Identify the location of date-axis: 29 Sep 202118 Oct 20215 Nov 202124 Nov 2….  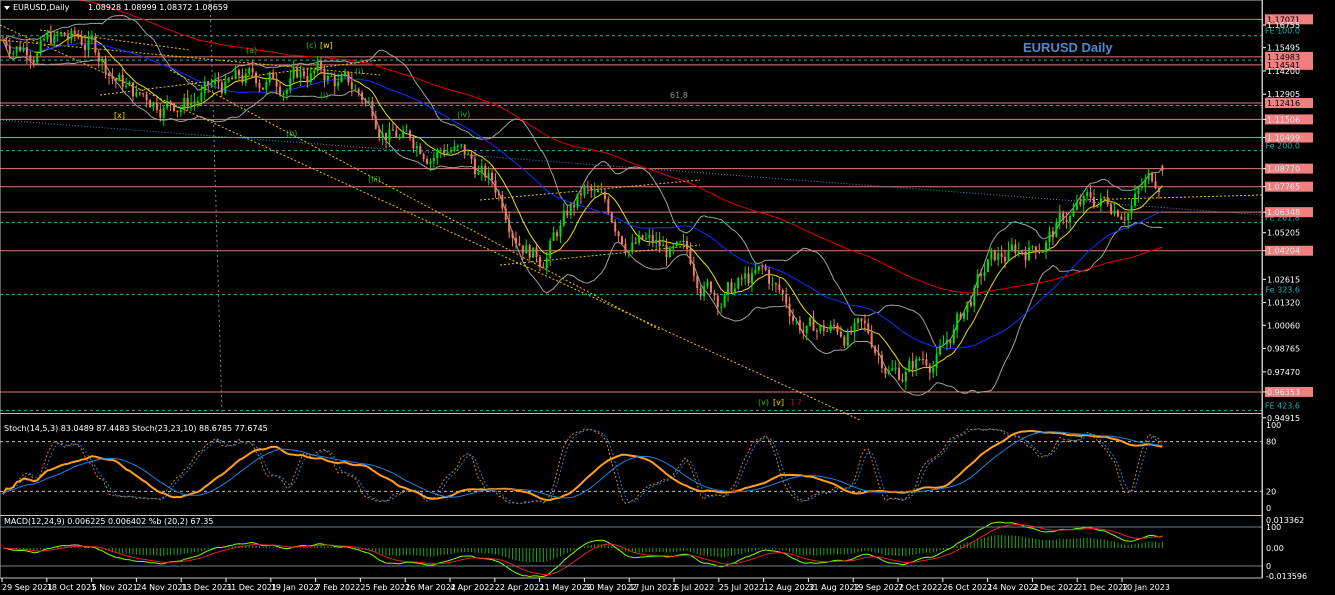
(585, 585).